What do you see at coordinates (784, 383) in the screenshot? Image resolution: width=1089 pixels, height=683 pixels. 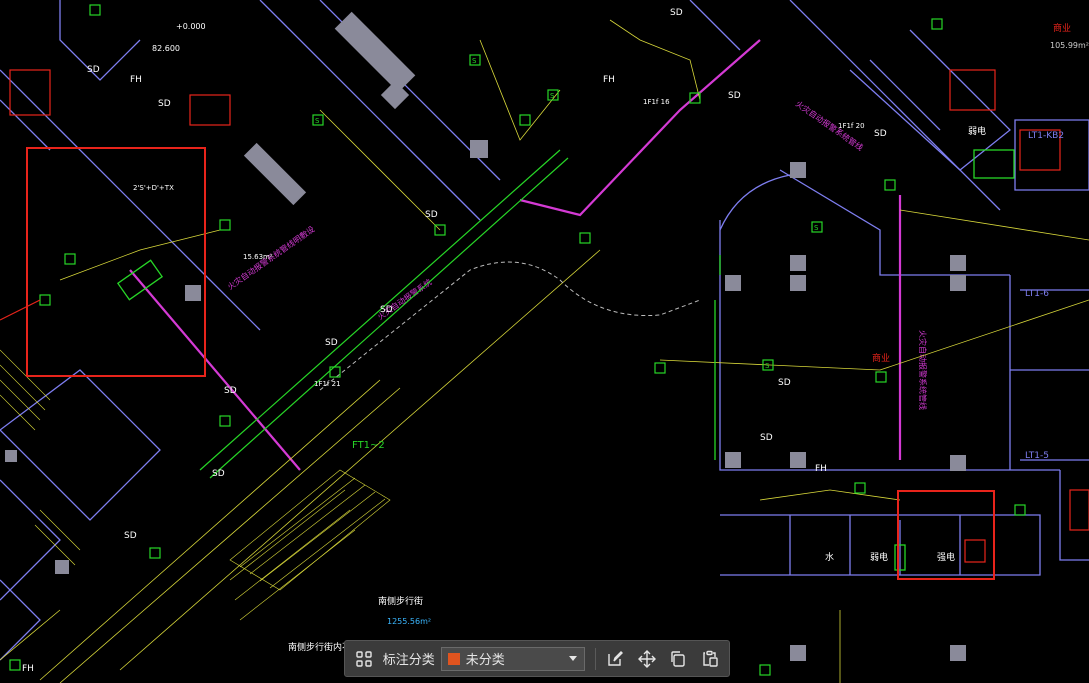 I see `label-sd-6: SD` at bounding box center [784, 383].